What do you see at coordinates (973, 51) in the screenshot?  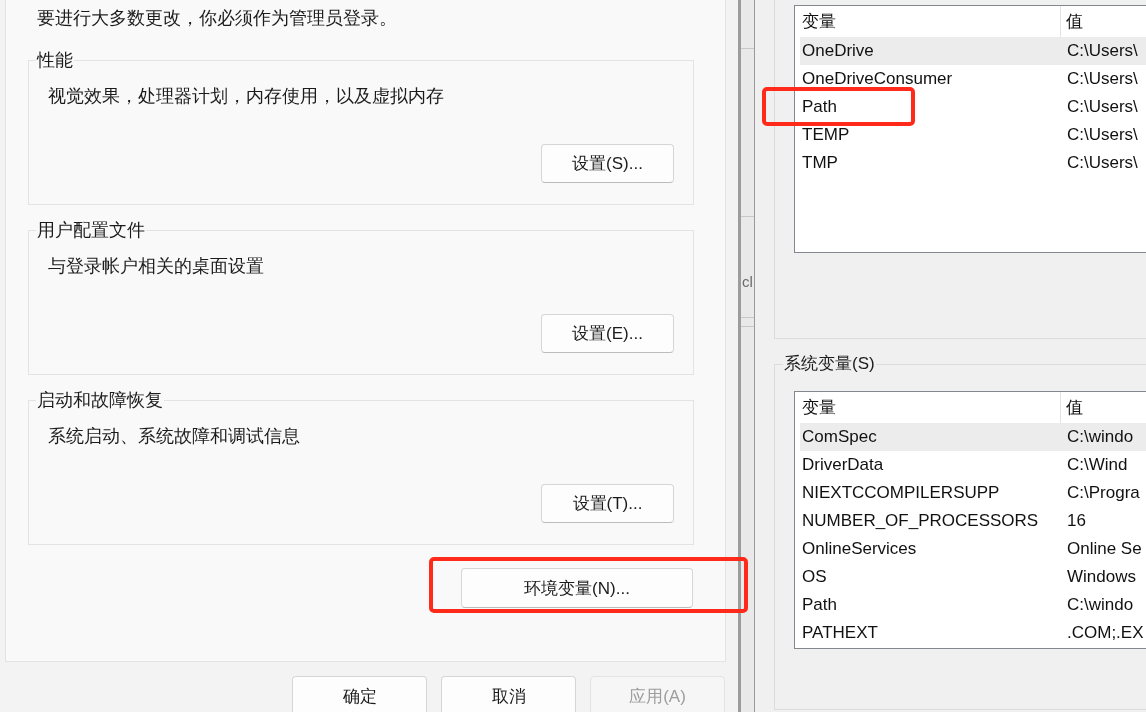 I see `list-row: OneDrive C:\Users\` at bounding box center [973, 51].